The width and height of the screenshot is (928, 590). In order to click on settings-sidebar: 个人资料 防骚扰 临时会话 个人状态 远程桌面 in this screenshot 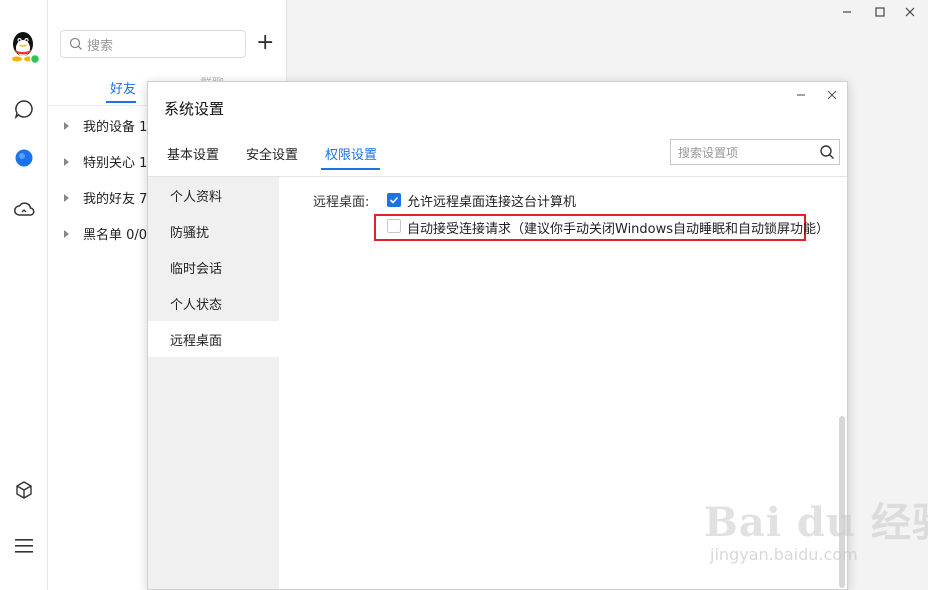, I will do `click(213, 383)`.